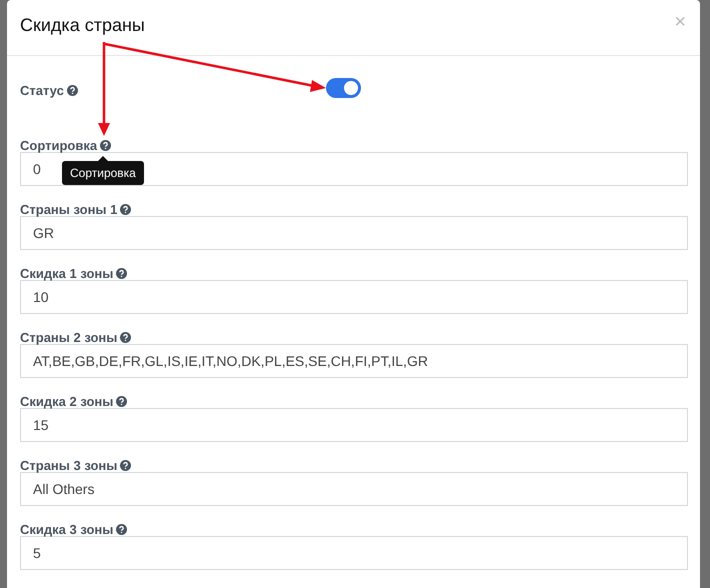 The width and height of the screenshot is (710, 588). Describe the element at coordinates (354, 489) in the screenshot. I see `input-field: All Others` at that location.